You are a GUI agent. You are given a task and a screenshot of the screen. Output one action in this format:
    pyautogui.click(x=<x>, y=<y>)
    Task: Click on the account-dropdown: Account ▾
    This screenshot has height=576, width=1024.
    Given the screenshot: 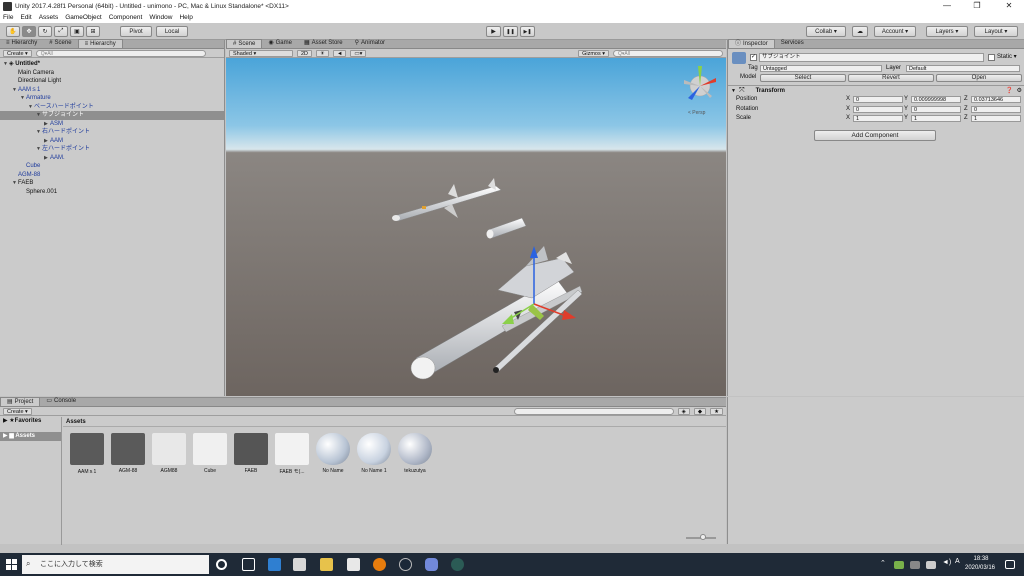 What is the action you would take?
    pyautogui.click(x=895, y=31)
    